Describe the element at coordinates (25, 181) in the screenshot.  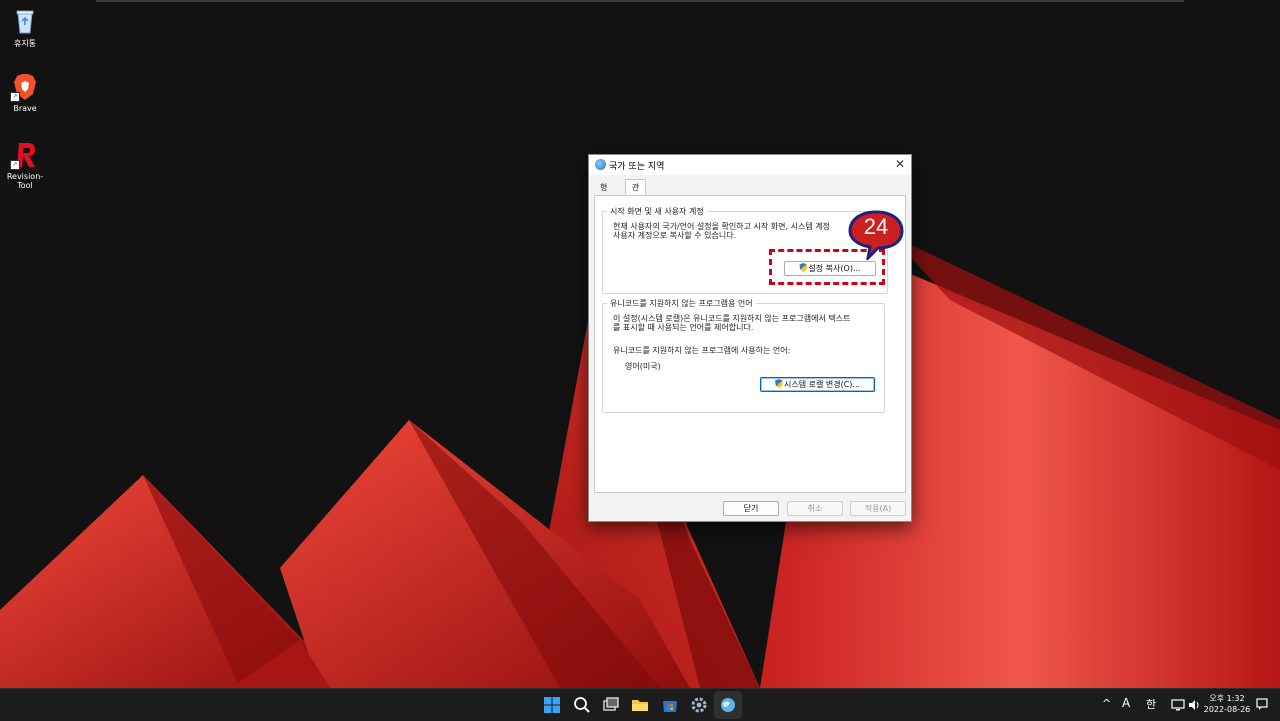
I see `desktop-icon-label: Revision-Tool` at that location.